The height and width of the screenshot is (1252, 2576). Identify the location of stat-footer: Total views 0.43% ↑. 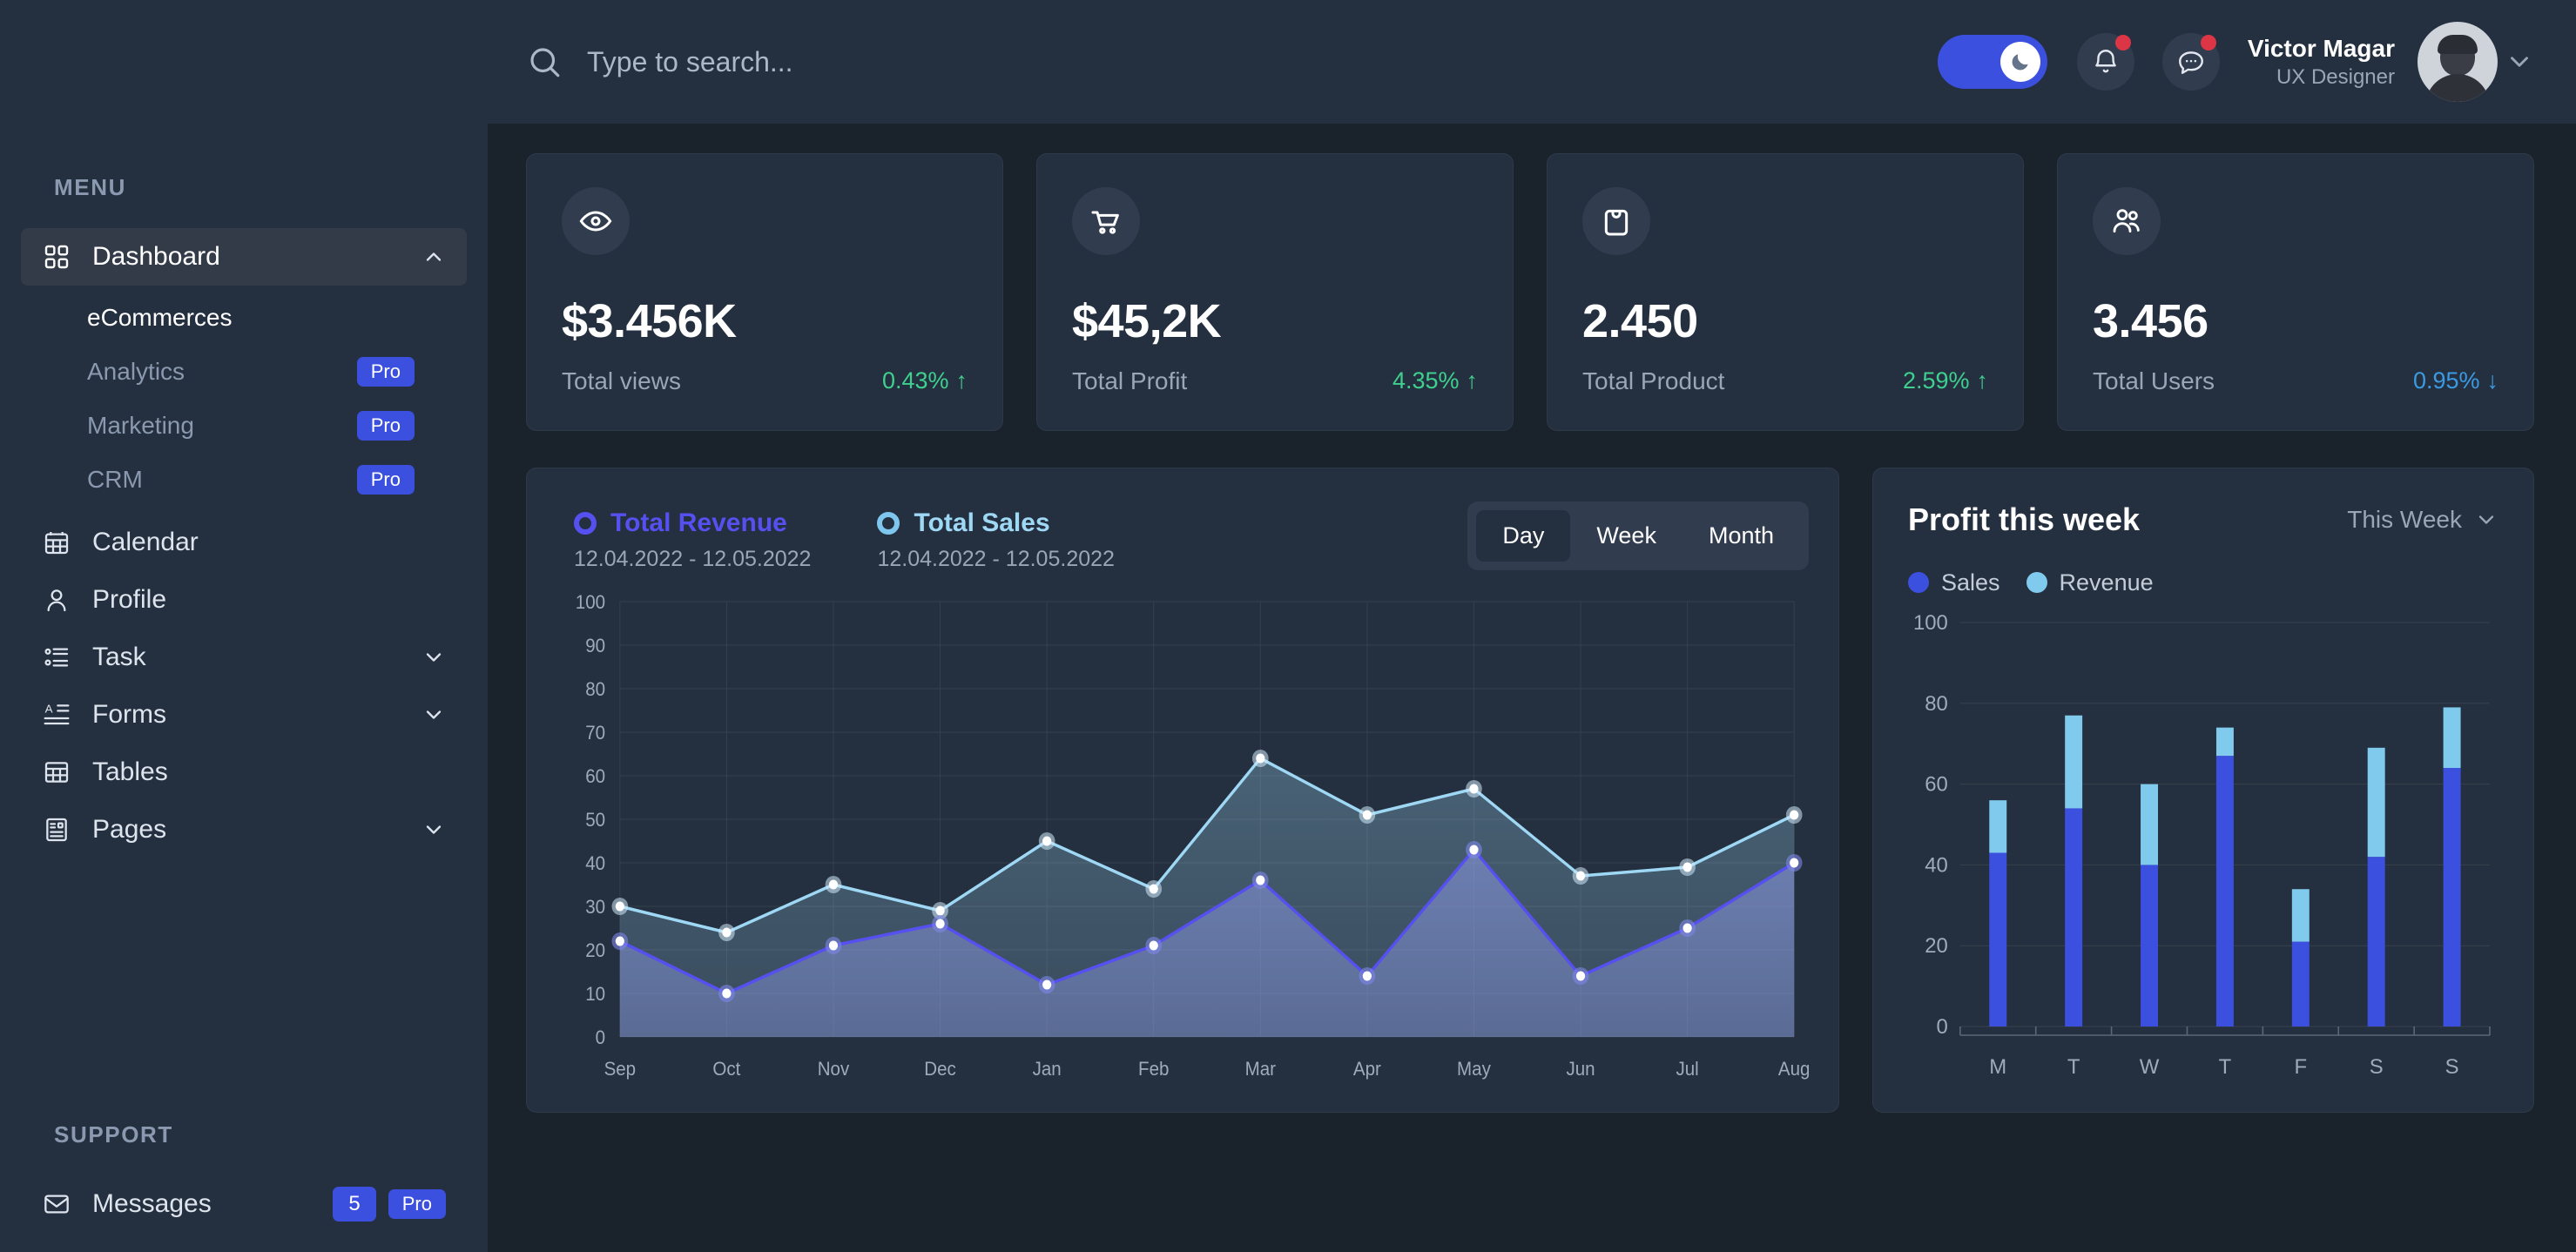
(765, 381).